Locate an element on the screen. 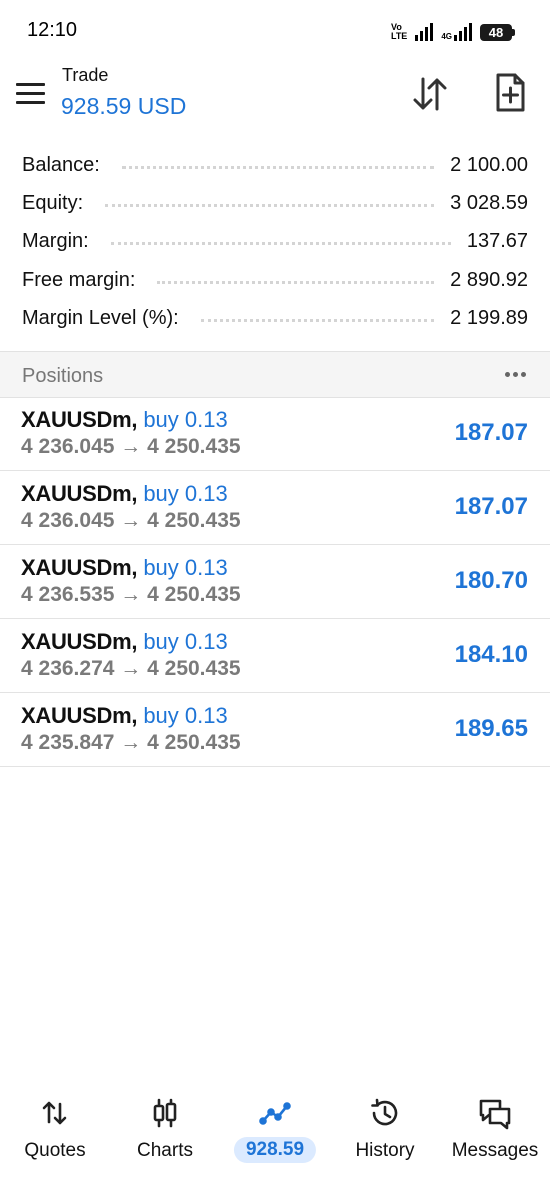  history-icon is located at coordinates (384, 1112).